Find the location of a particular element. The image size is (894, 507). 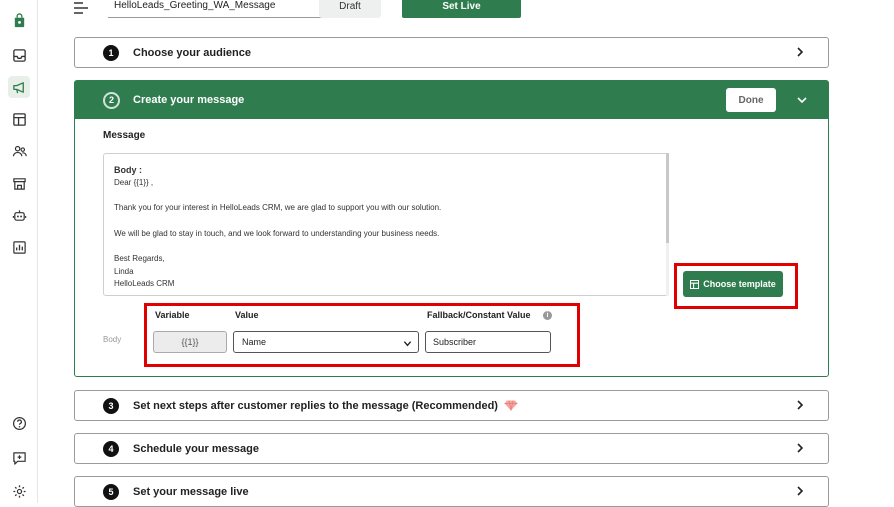

step-number: 4 is located at coordinates (111, 448).